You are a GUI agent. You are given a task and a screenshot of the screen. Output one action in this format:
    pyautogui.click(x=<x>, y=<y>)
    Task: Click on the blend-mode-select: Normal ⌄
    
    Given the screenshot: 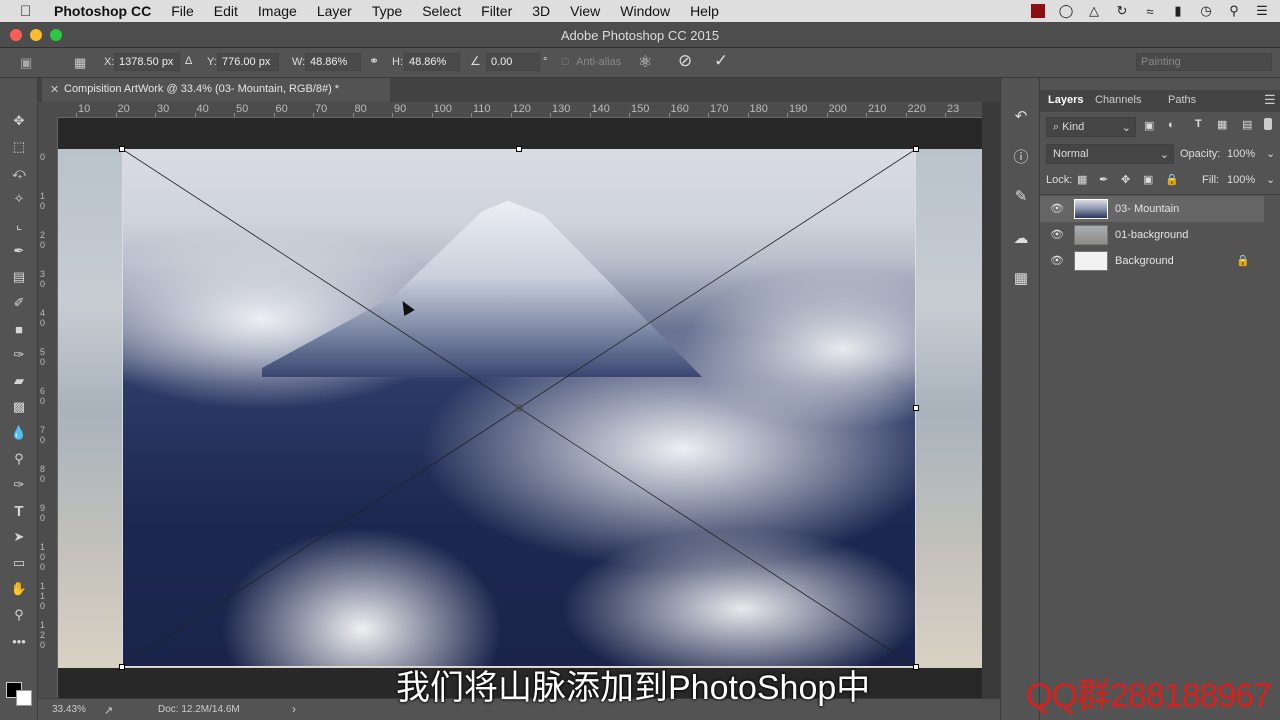 What is the action you would take?
    pyautogui.click(x=1110, y=154)
    